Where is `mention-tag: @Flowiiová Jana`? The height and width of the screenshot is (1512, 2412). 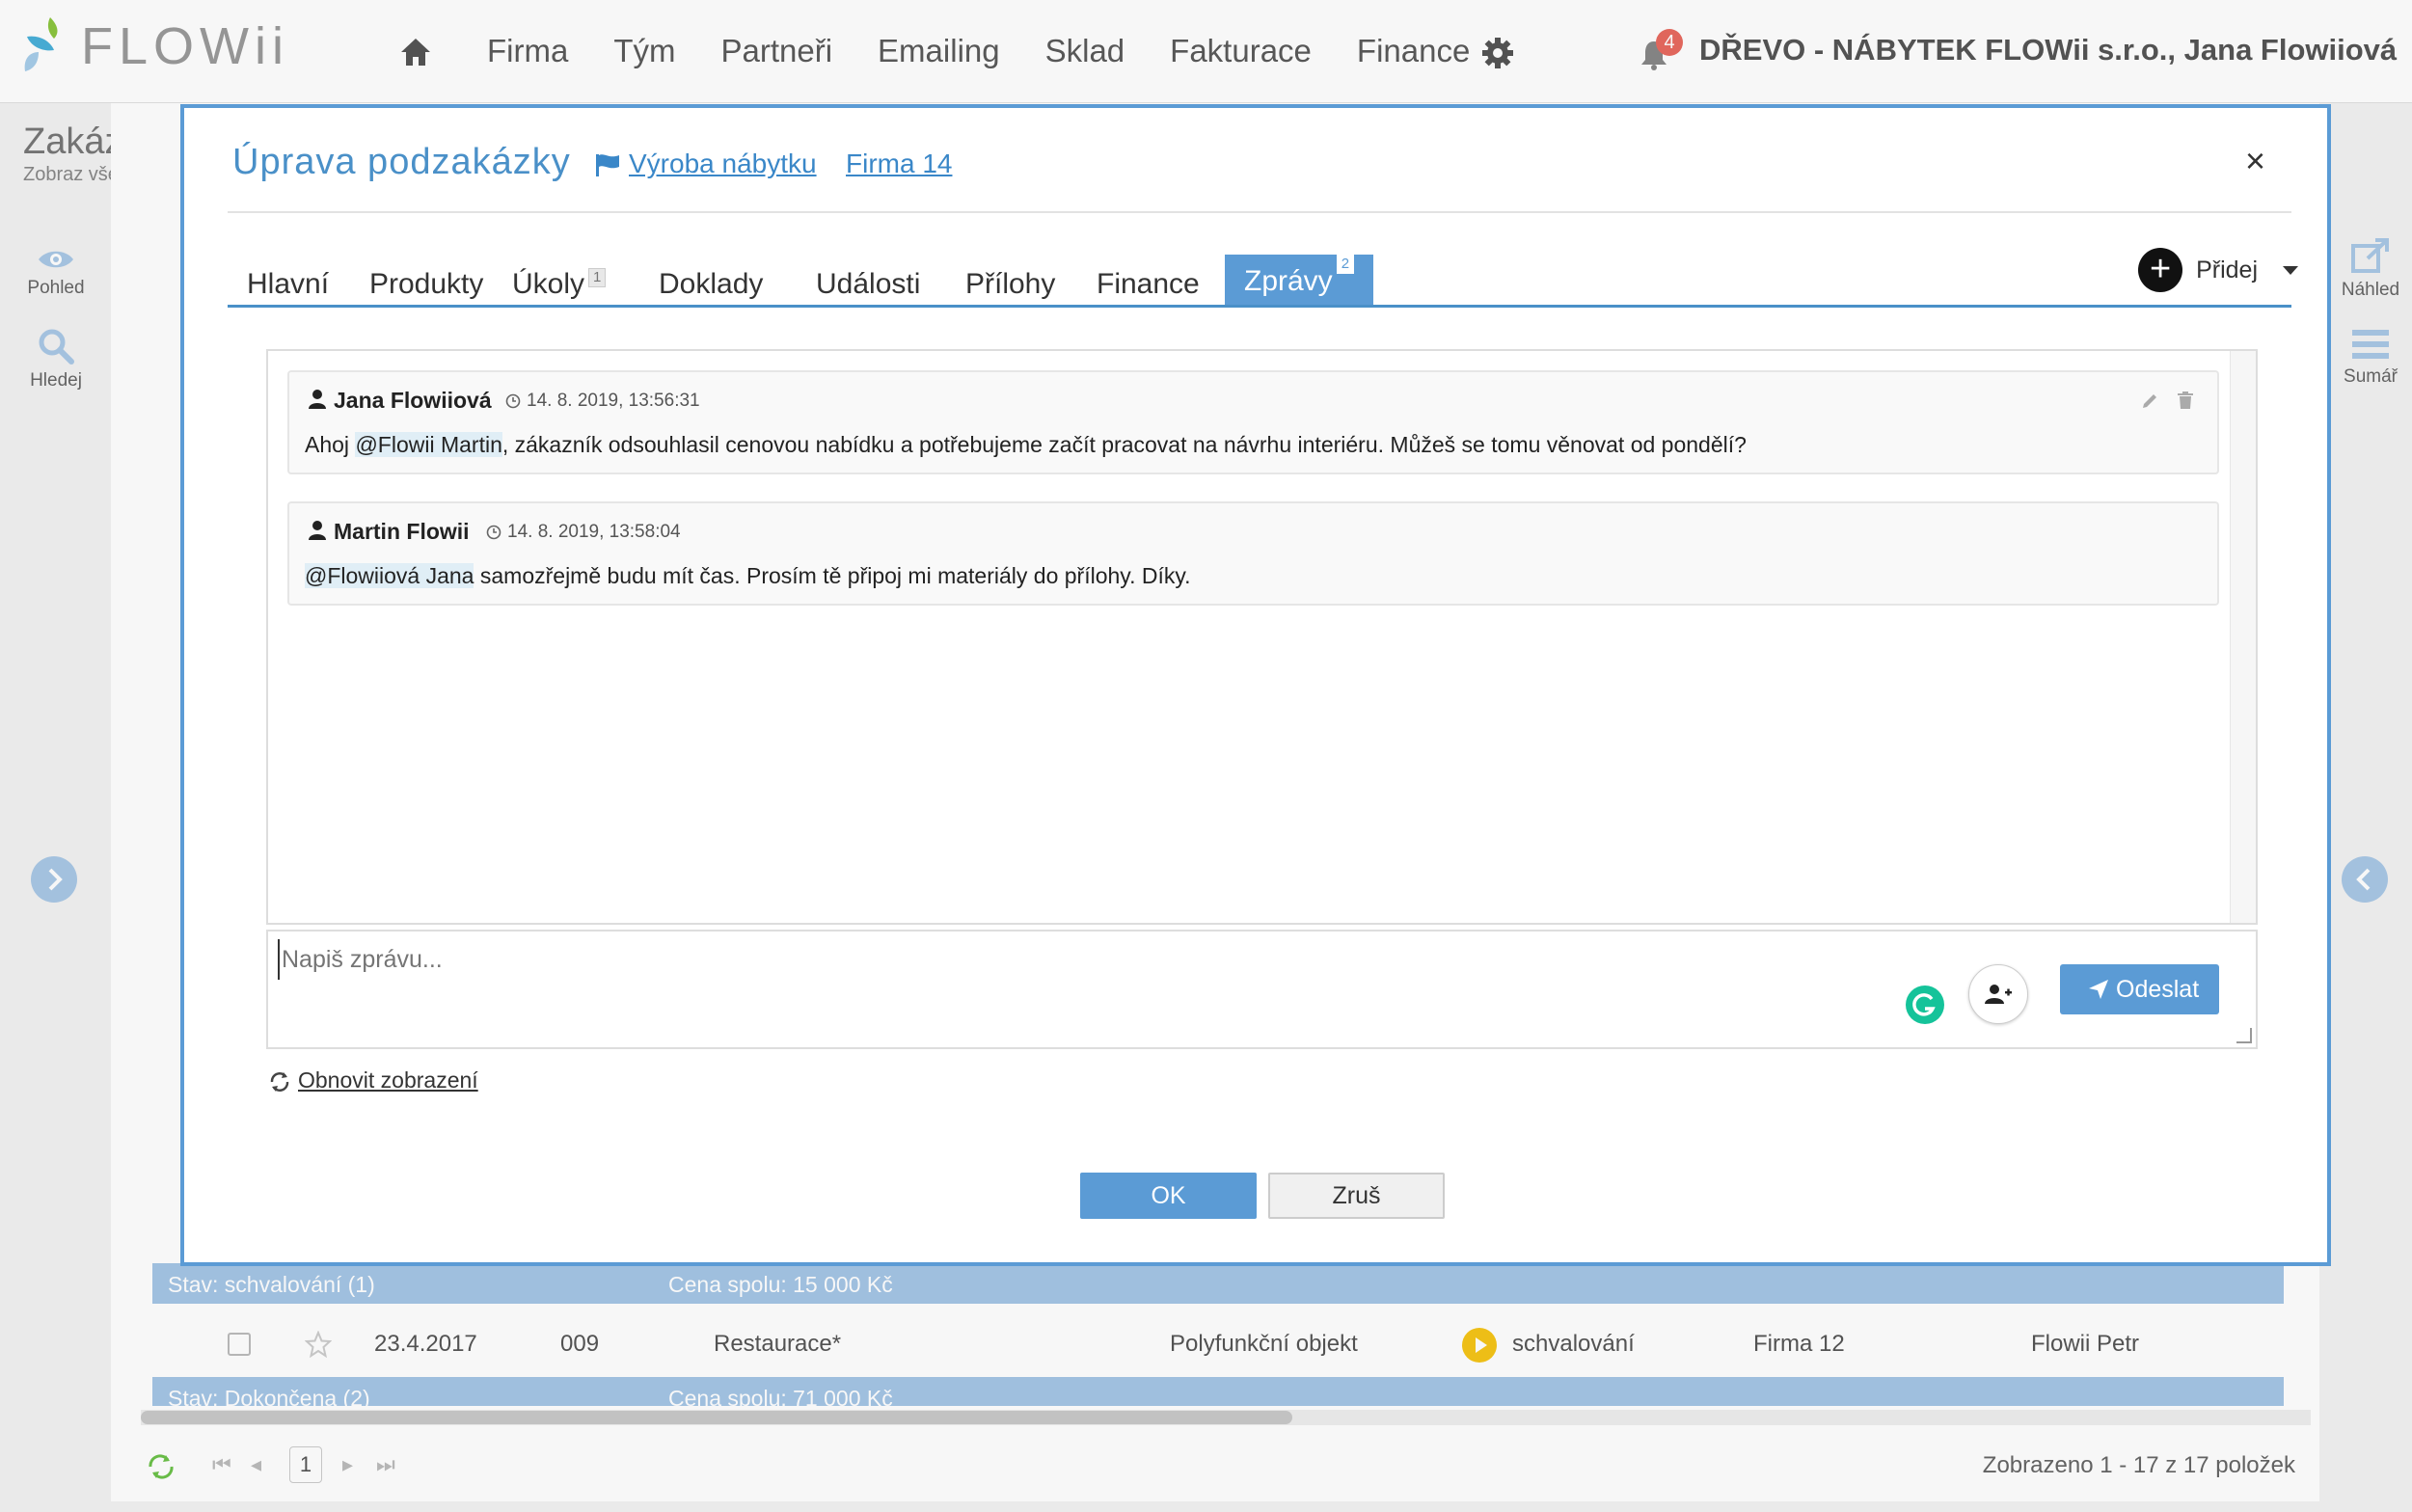
mention-tag: @Flowiiová Jana is located at coordinates (389, 575).